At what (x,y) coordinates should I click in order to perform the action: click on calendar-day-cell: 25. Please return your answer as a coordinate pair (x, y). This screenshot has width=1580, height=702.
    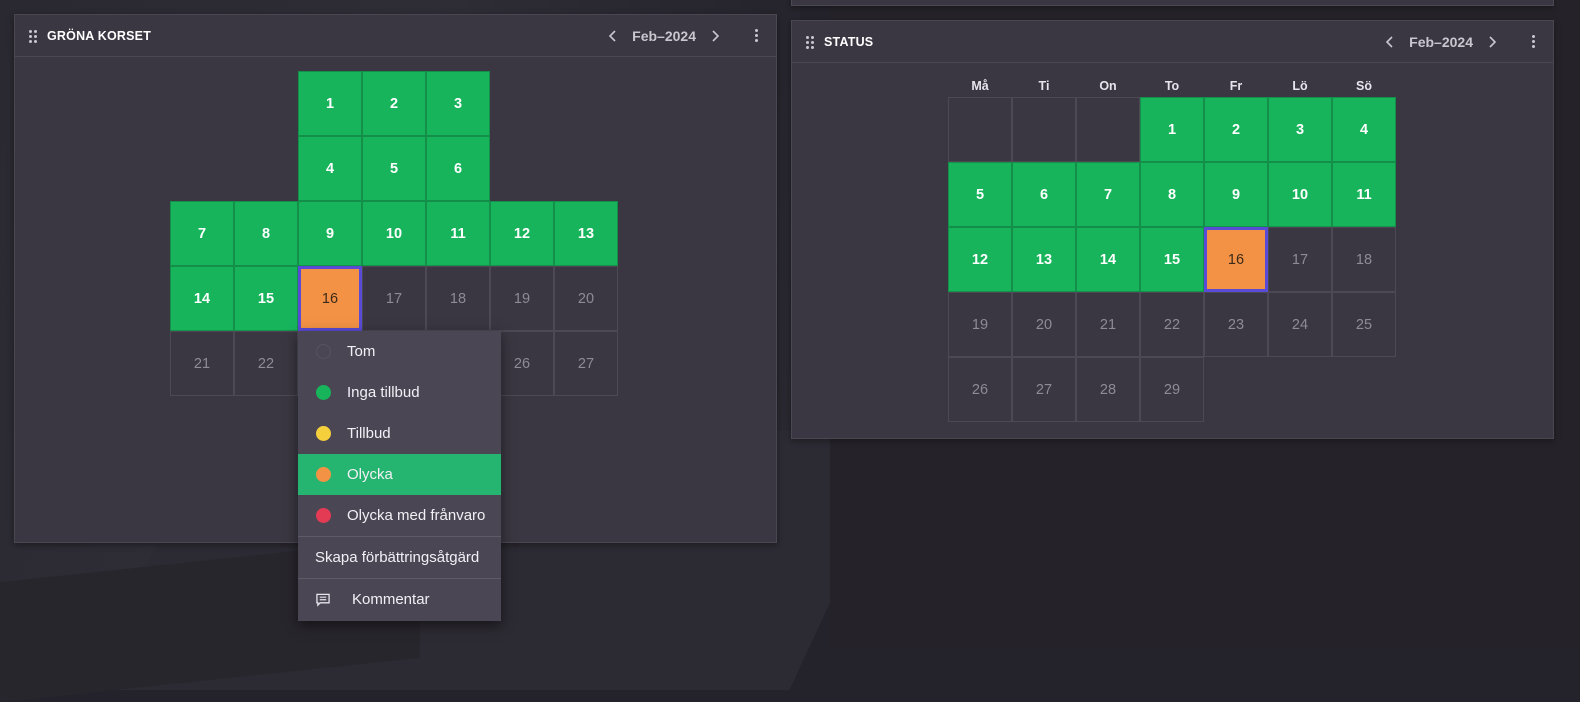
    Looking at the image, I should click on (1364, 324).